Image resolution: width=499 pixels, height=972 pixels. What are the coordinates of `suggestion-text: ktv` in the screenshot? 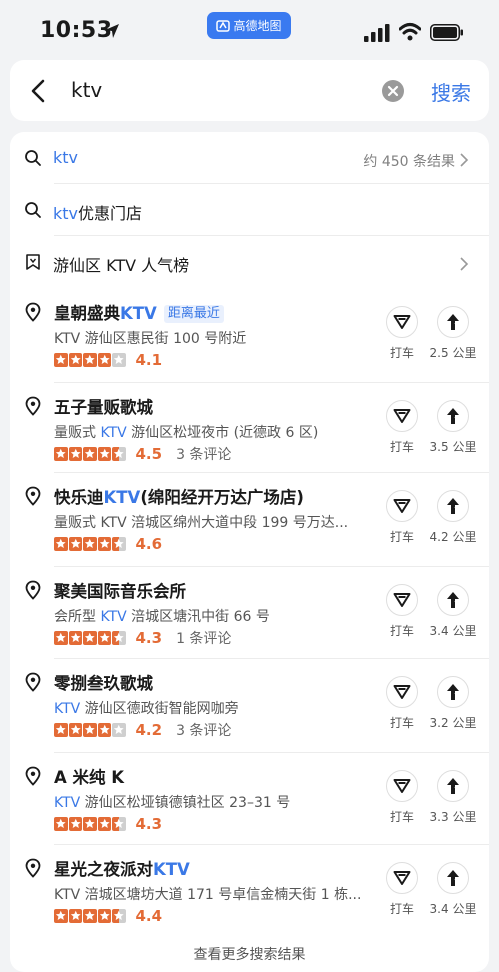 It's located at (66, 157).